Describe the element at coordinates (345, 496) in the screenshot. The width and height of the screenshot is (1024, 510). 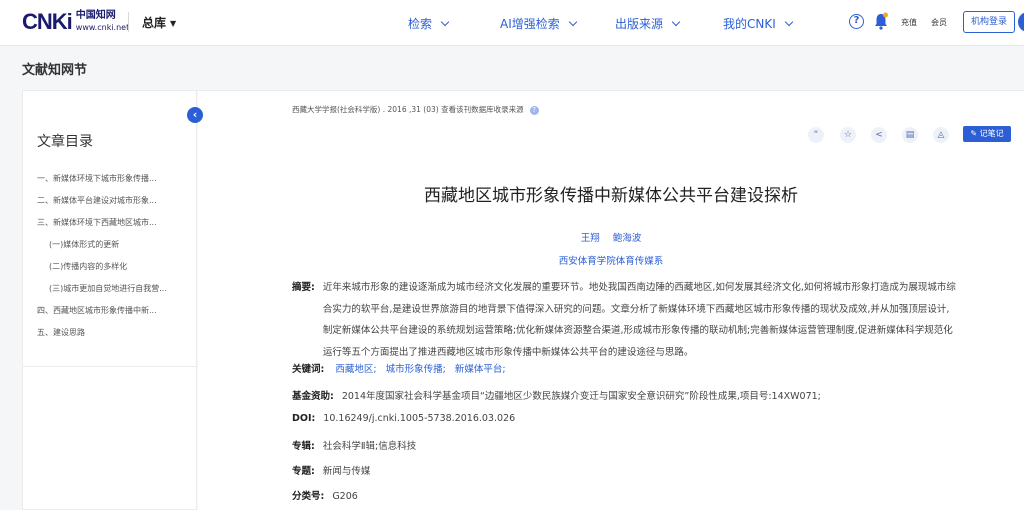
I see `classification-value: G206` at that location.